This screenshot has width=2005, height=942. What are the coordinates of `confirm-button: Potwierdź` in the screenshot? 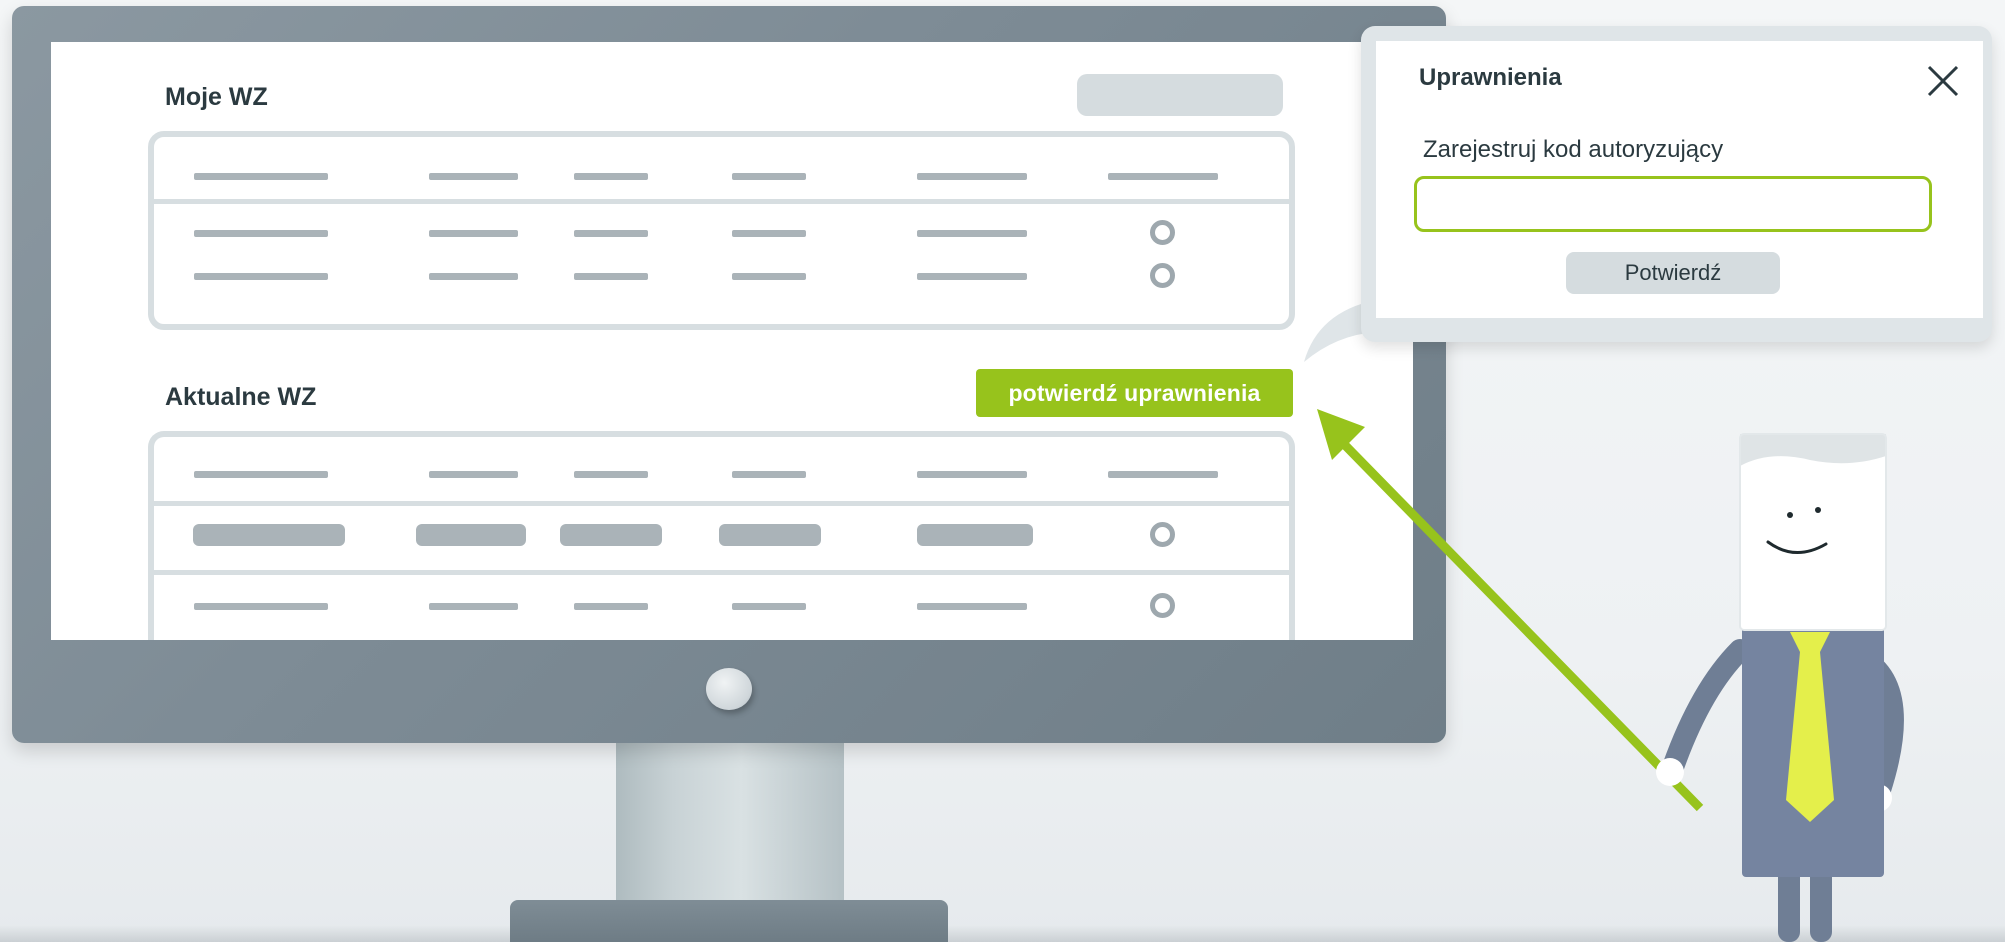 It's located at (1673, 273).